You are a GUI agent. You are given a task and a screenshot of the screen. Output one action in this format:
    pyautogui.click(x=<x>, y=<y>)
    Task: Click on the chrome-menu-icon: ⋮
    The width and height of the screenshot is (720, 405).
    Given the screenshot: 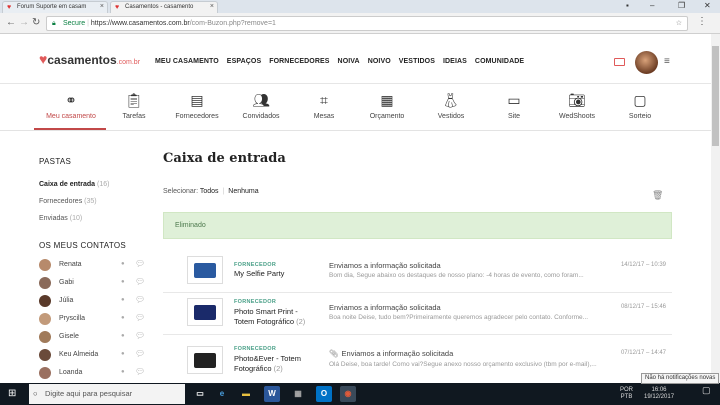 What is the action you would take?
    pyautogui.click(x=702, y=22)
    